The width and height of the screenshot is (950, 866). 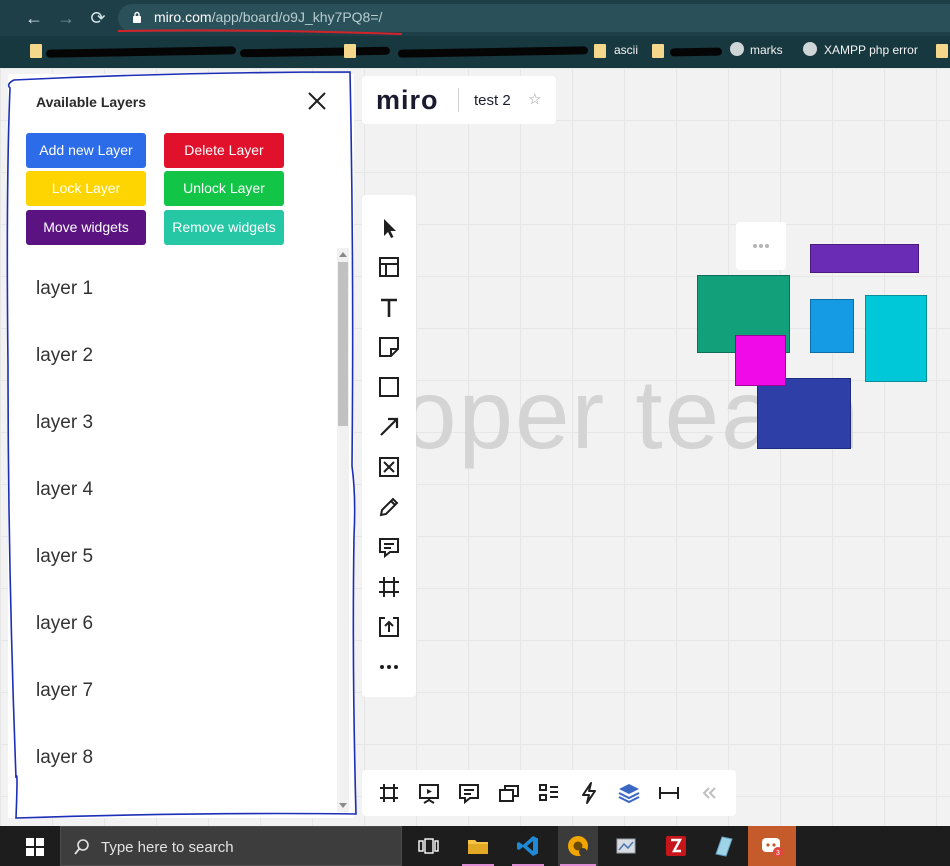 I want to click on templates-icon, so click(x=389, y=267).